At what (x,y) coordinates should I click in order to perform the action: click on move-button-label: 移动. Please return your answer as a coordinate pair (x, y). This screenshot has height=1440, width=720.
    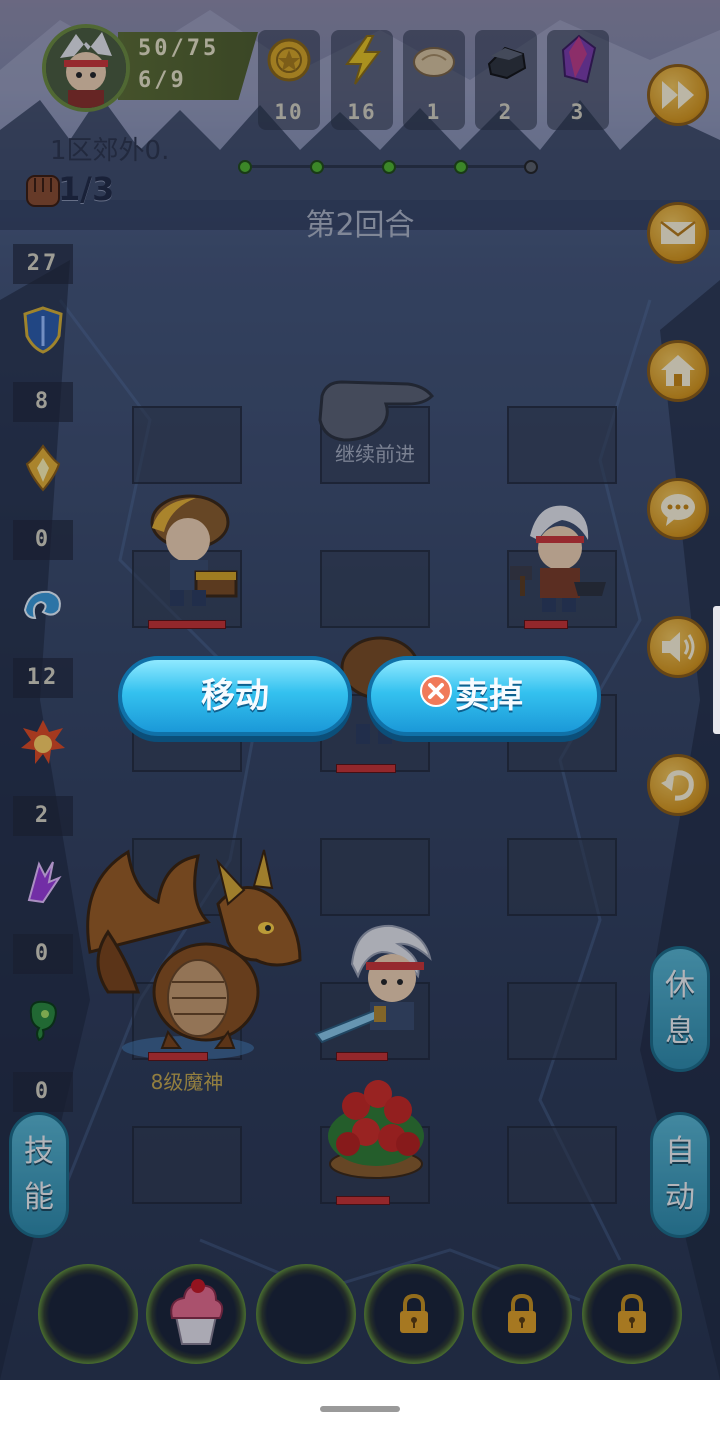
    Looking at the image, I should click on (235, 696).